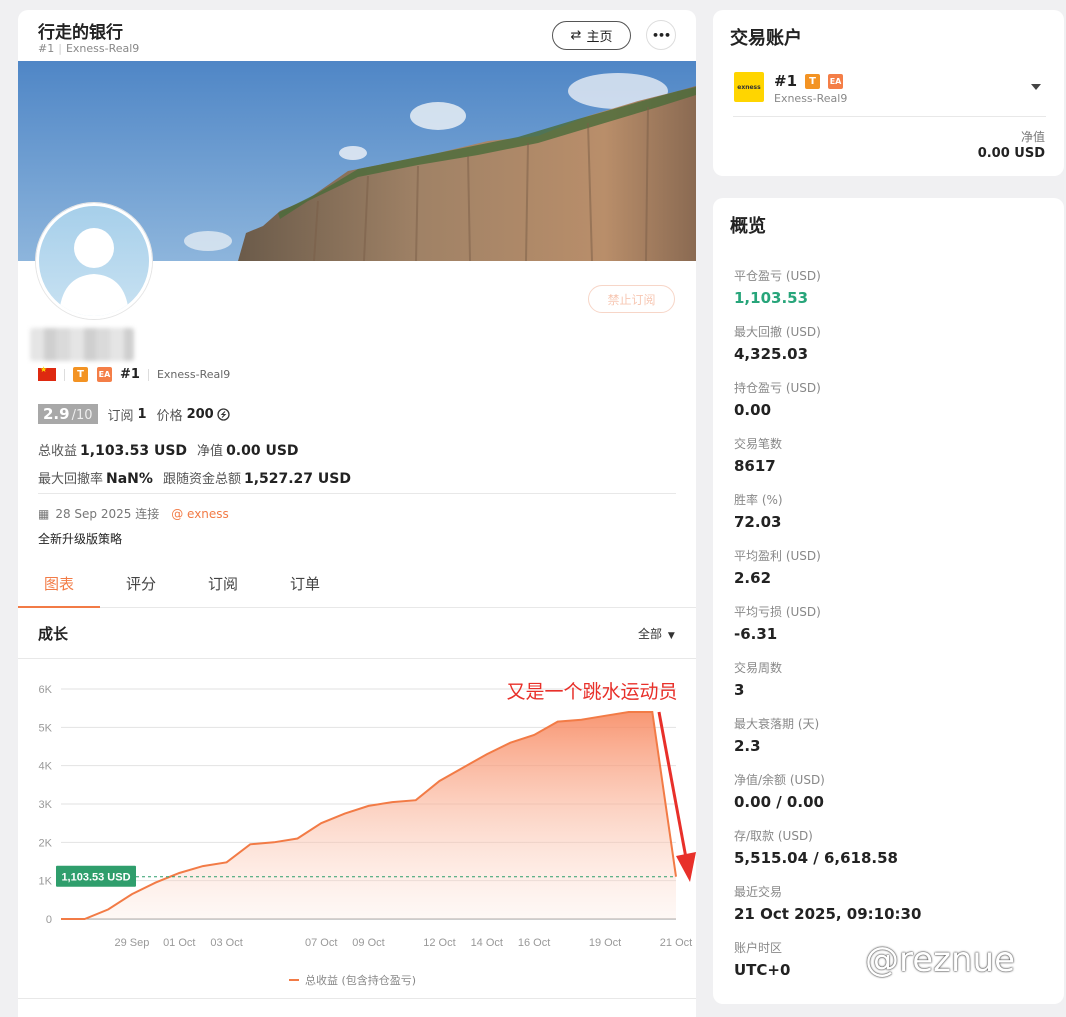 The height and width of the screenshot is (1017, 1066). I want to click on net-label: 净值, so click(210, 451).